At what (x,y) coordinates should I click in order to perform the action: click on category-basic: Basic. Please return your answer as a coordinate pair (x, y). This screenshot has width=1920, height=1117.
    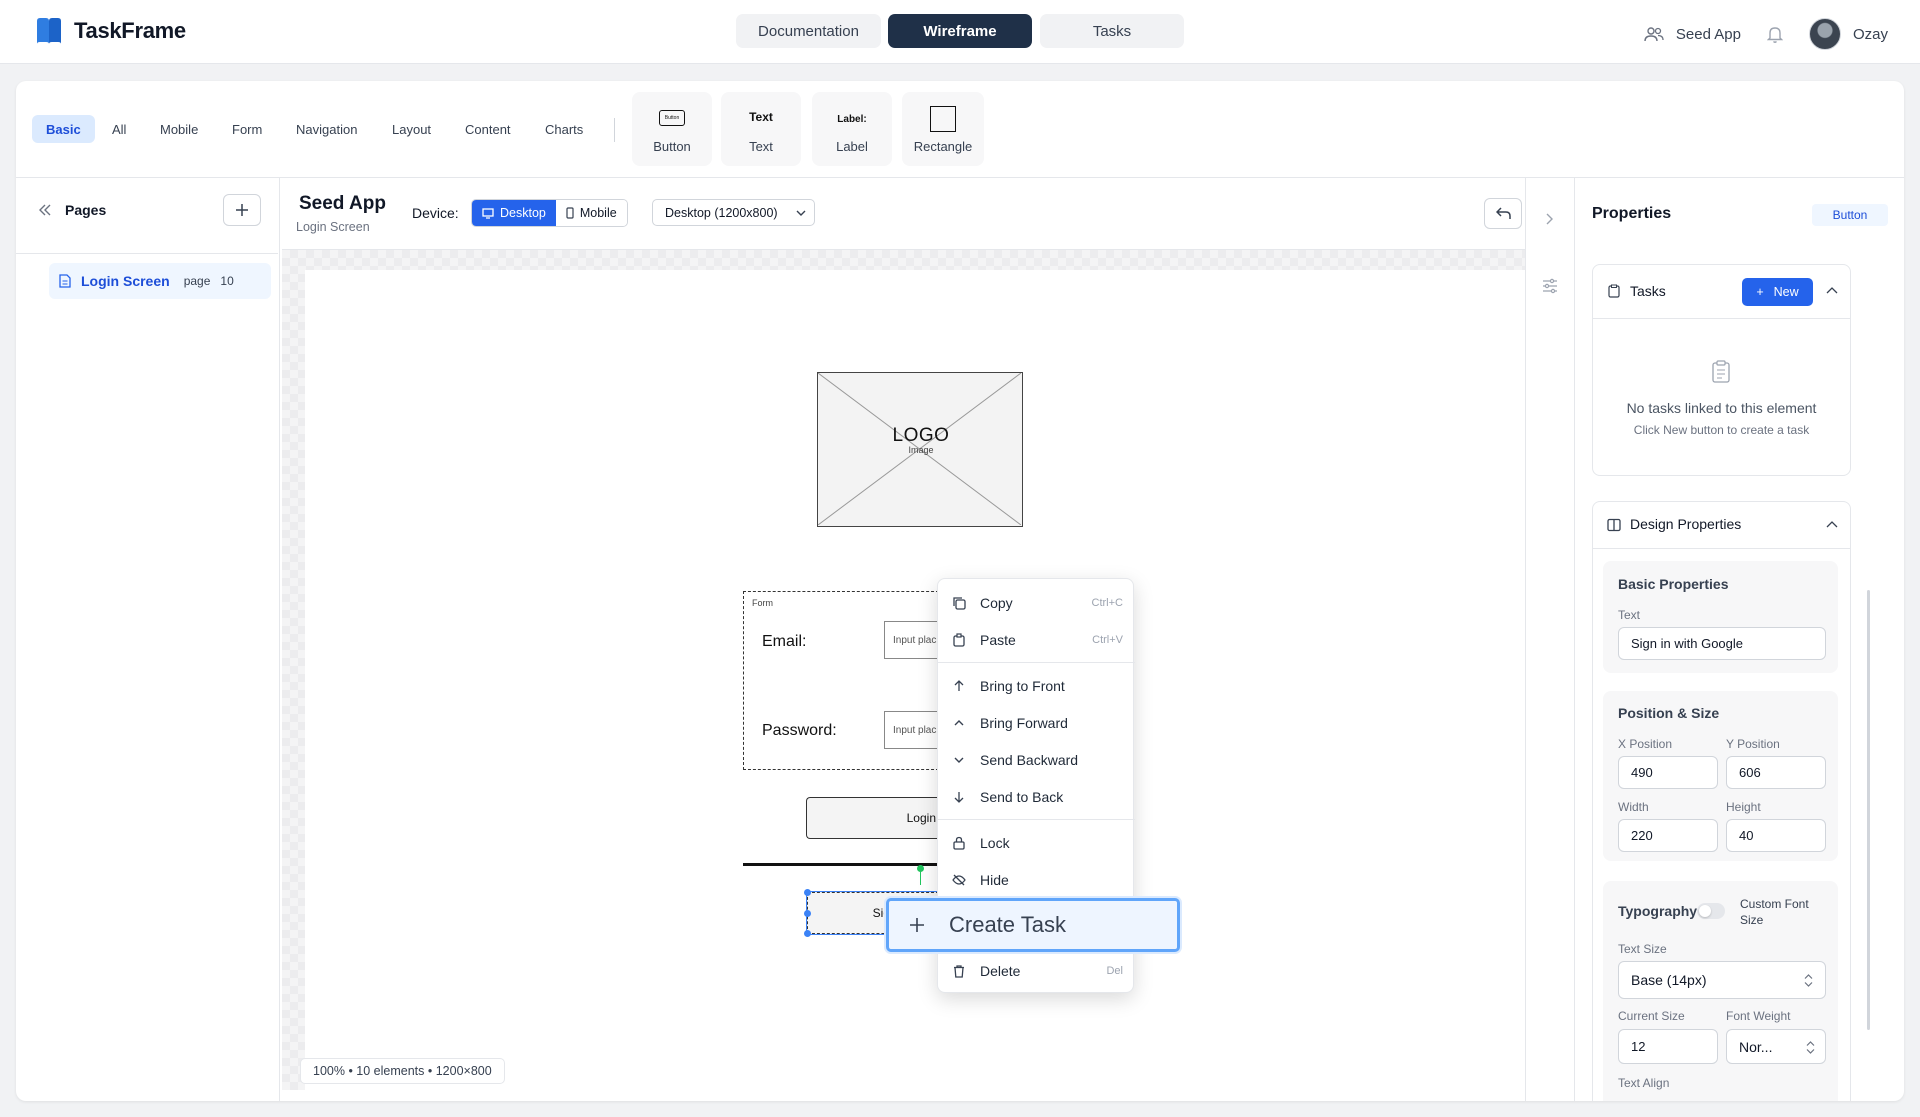
    Looking at the image, I should click on (63, 129).